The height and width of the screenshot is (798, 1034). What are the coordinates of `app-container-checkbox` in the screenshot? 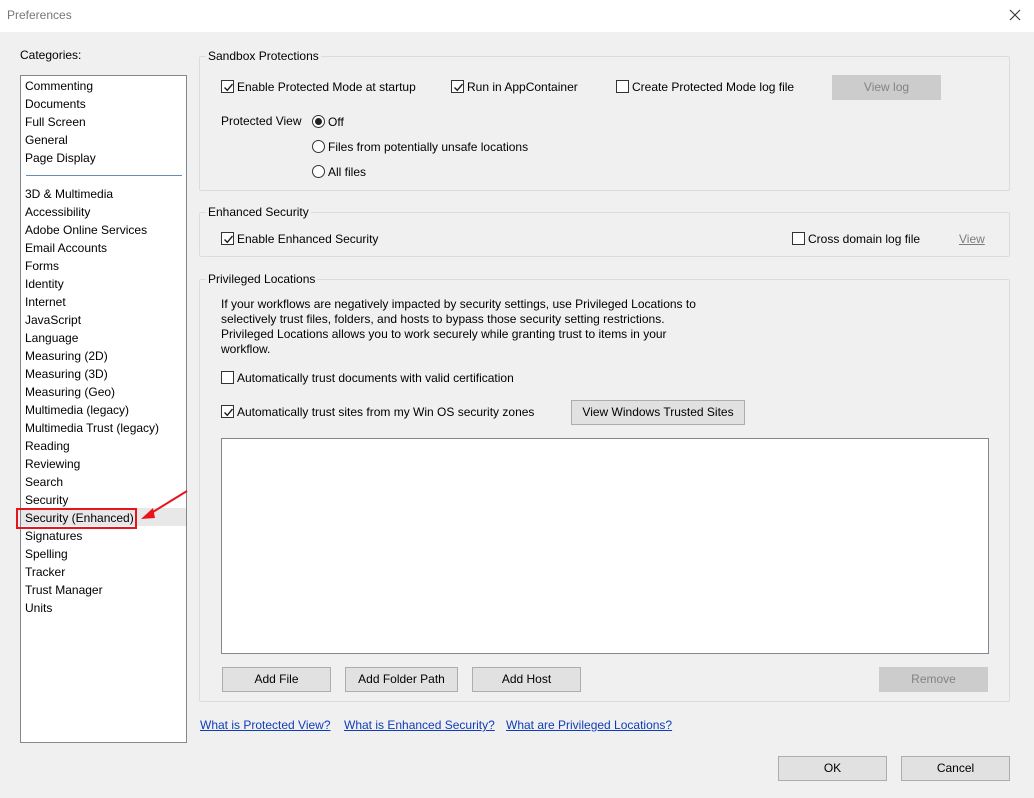 It's located at (457, 86).